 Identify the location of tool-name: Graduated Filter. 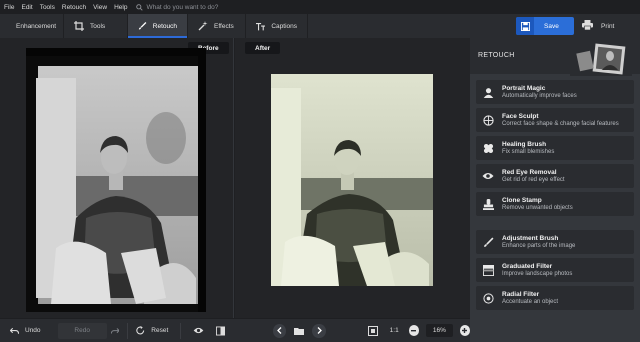
(527, 266).